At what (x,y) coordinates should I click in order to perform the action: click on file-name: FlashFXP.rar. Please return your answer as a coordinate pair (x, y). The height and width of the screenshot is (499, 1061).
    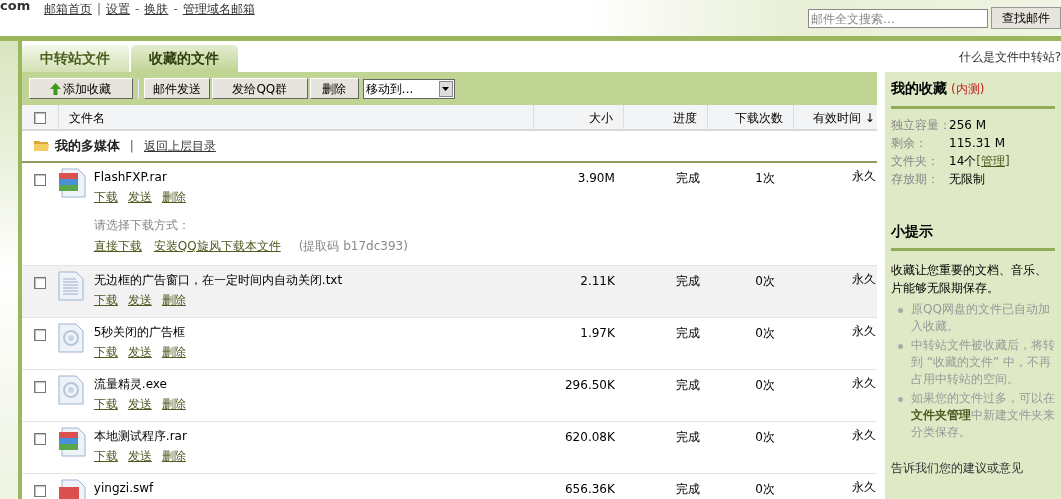
    Looking at the image, I should click on (130, 177).